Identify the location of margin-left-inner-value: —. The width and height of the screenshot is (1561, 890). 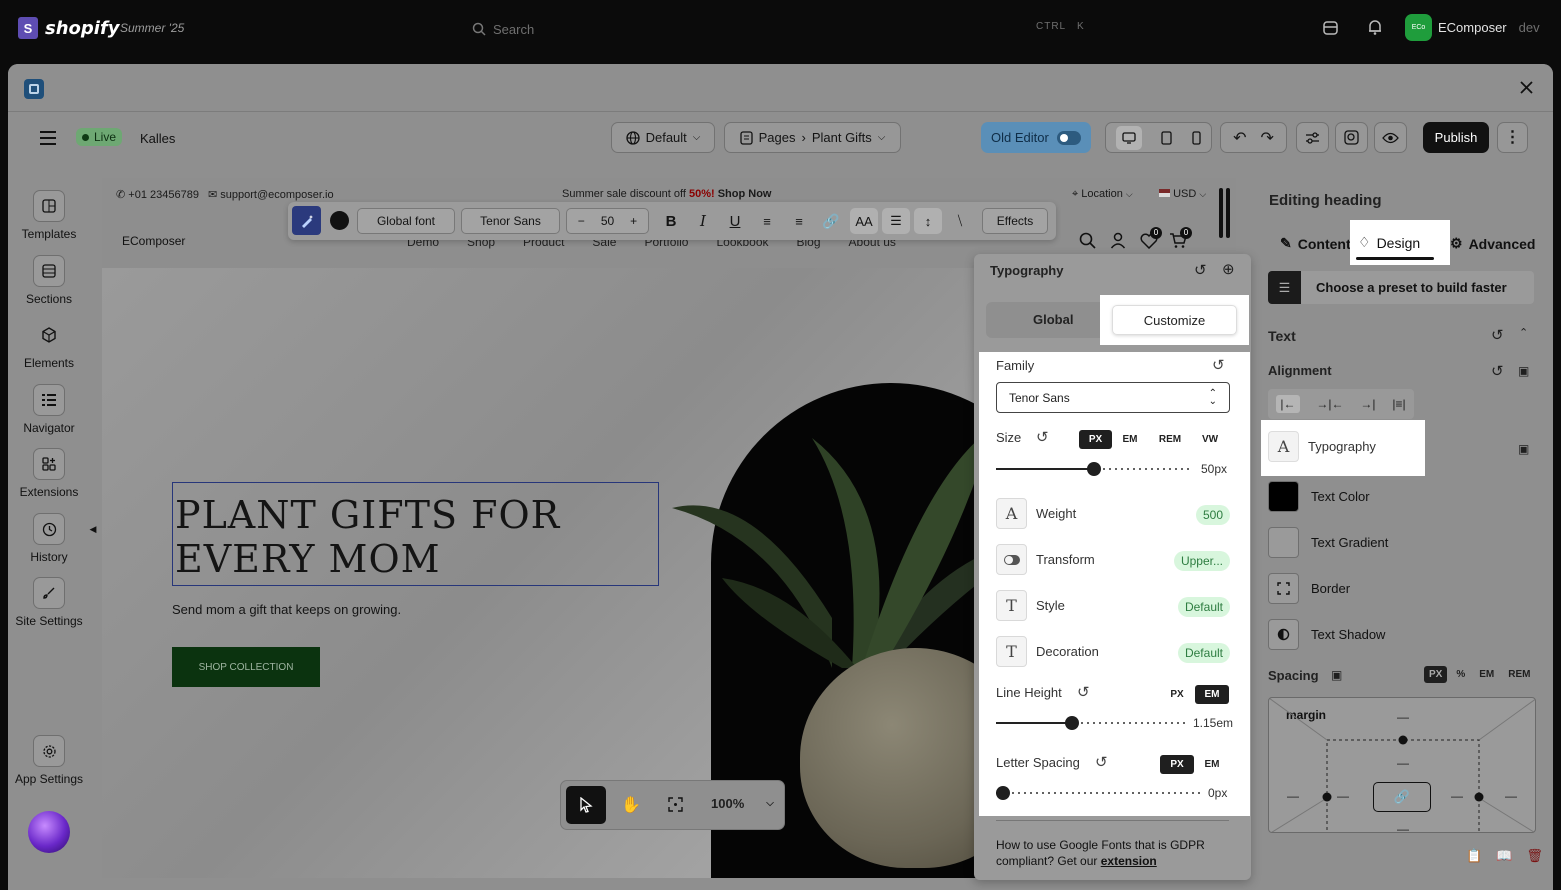
(1343, 796).